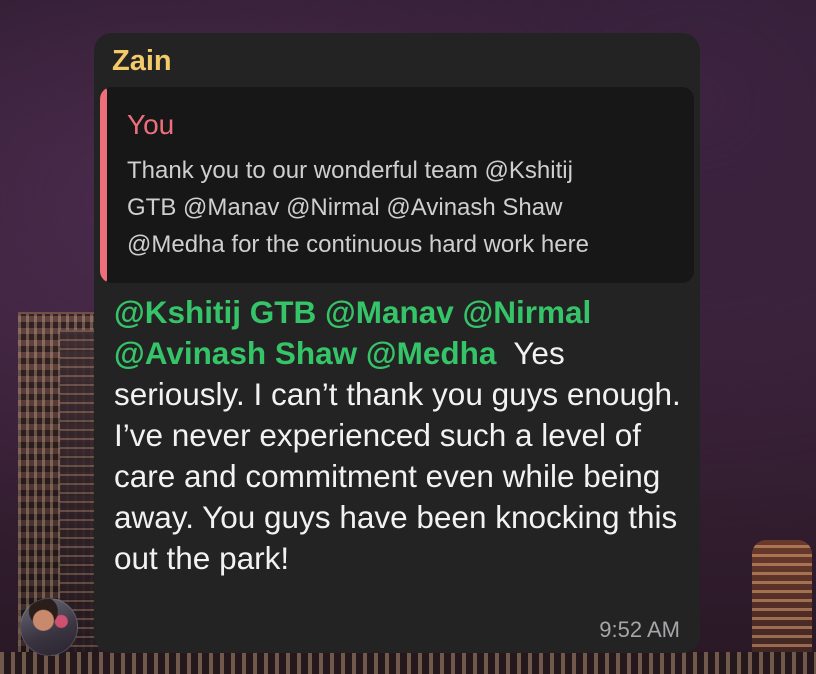 This screenshot has width=816, height=674. Describe the element at coordinates (408, 663) in the screenshot. I see `background-city-lights` at that location.